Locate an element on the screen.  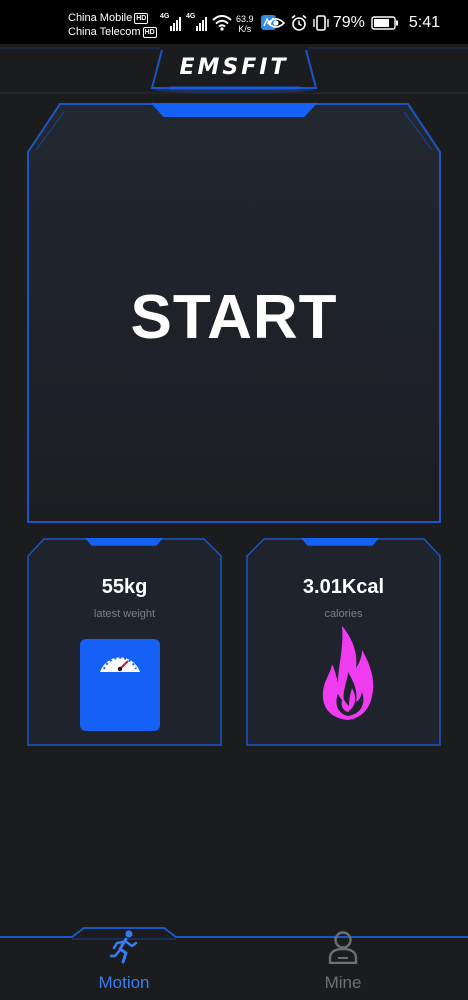
calories-value: 3.01Kcal is located at coordinates (343, 587).